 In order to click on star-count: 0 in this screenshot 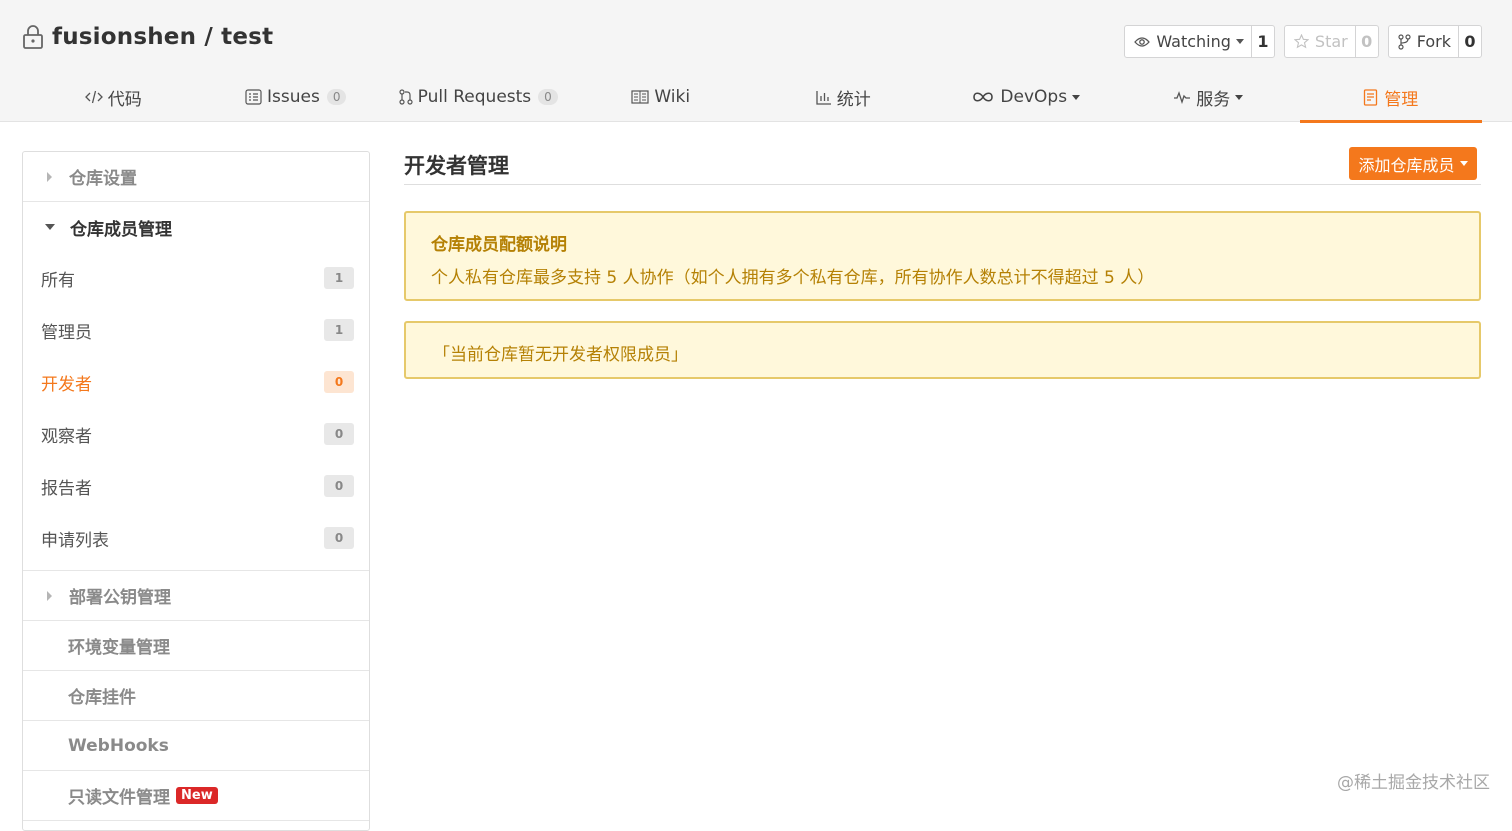, I will do `click(1367, 41)`.